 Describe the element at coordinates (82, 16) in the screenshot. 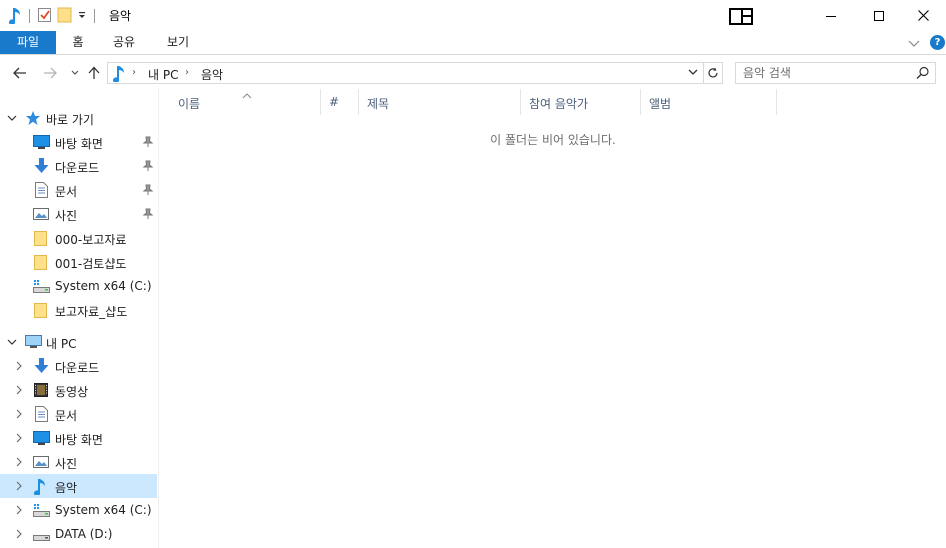

I see `customize-toolbar-icon` at that location.